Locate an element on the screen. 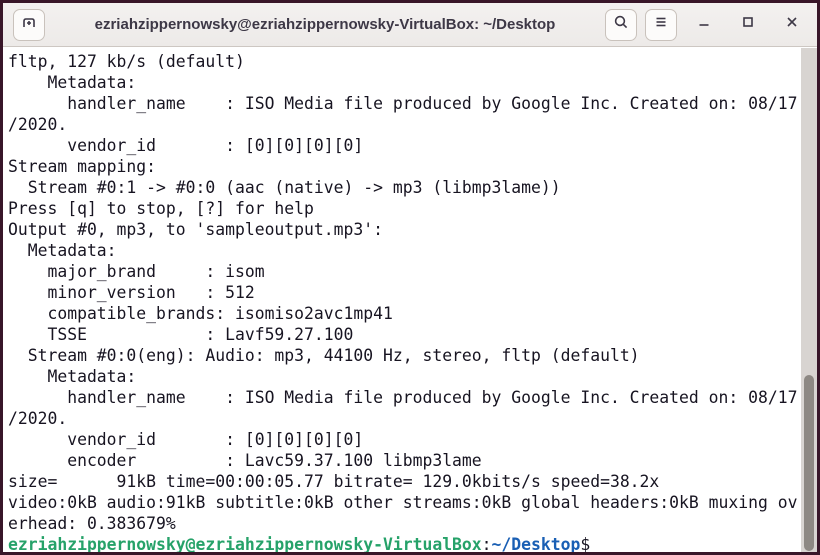 The height and width of the screenshot is (555, 820). terminal-output-line: Output #0, mp3, to 'sampleoutput.mp3': is located at coordinates (195, 229).